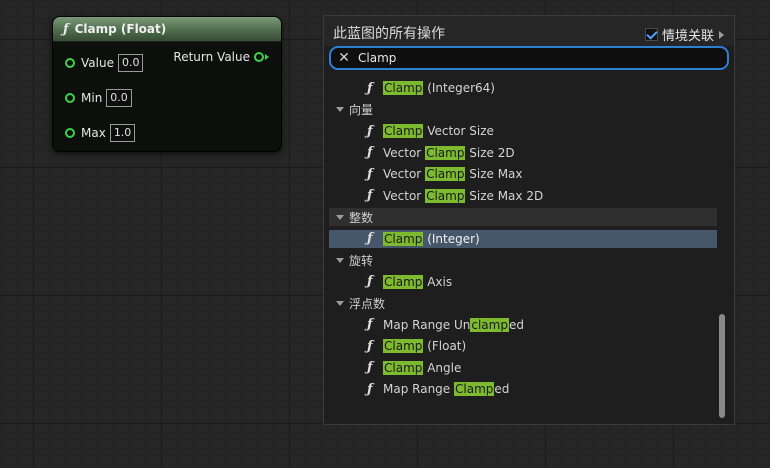  I want to click on category-label: 整数, so click(361, 217).